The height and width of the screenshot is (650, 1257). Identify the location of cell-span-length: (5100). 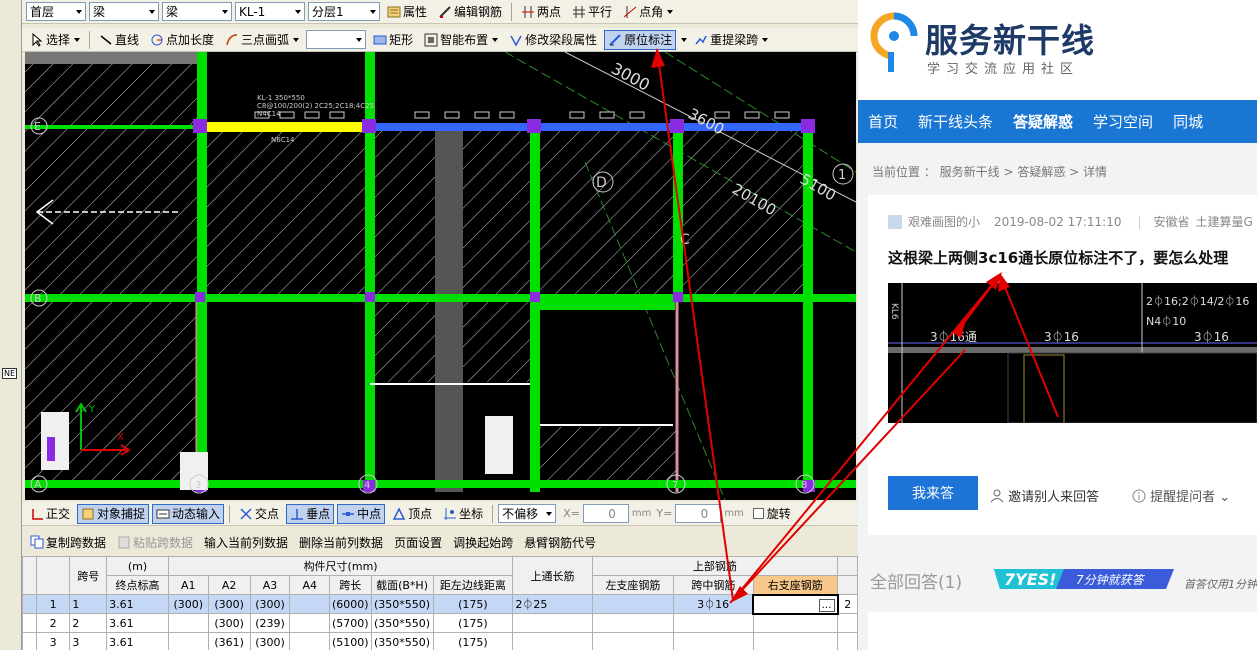
(350, 641).